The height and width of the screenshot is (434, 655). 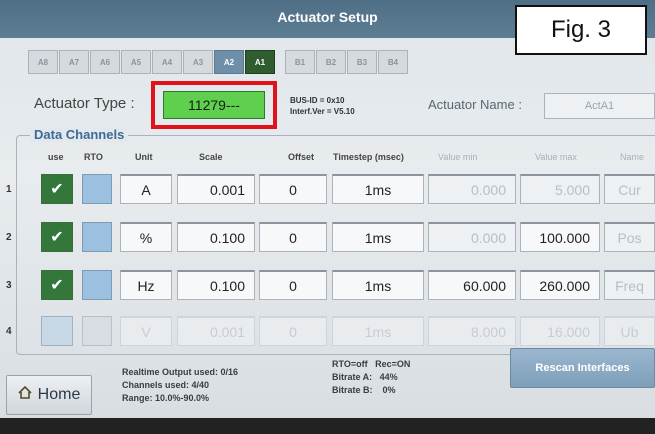 I want to click on tab-b4: B4, so click(x=393, y=62).